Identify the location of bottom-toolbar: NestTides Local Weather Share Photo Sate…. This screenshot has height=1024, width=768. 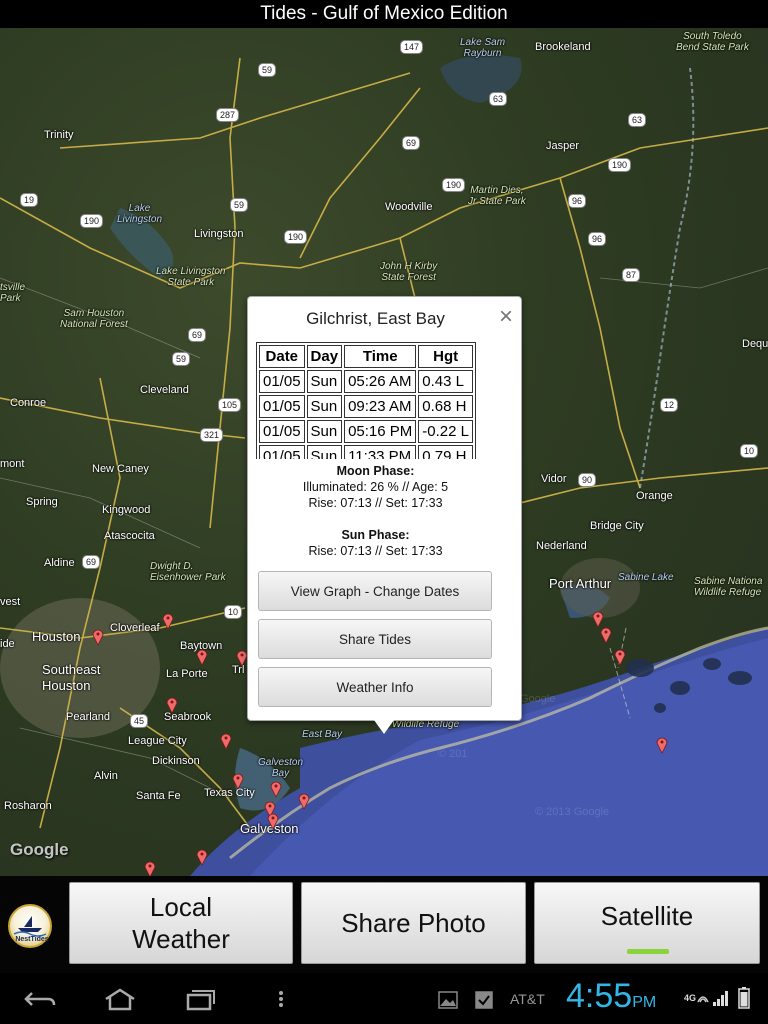
(384, 924).